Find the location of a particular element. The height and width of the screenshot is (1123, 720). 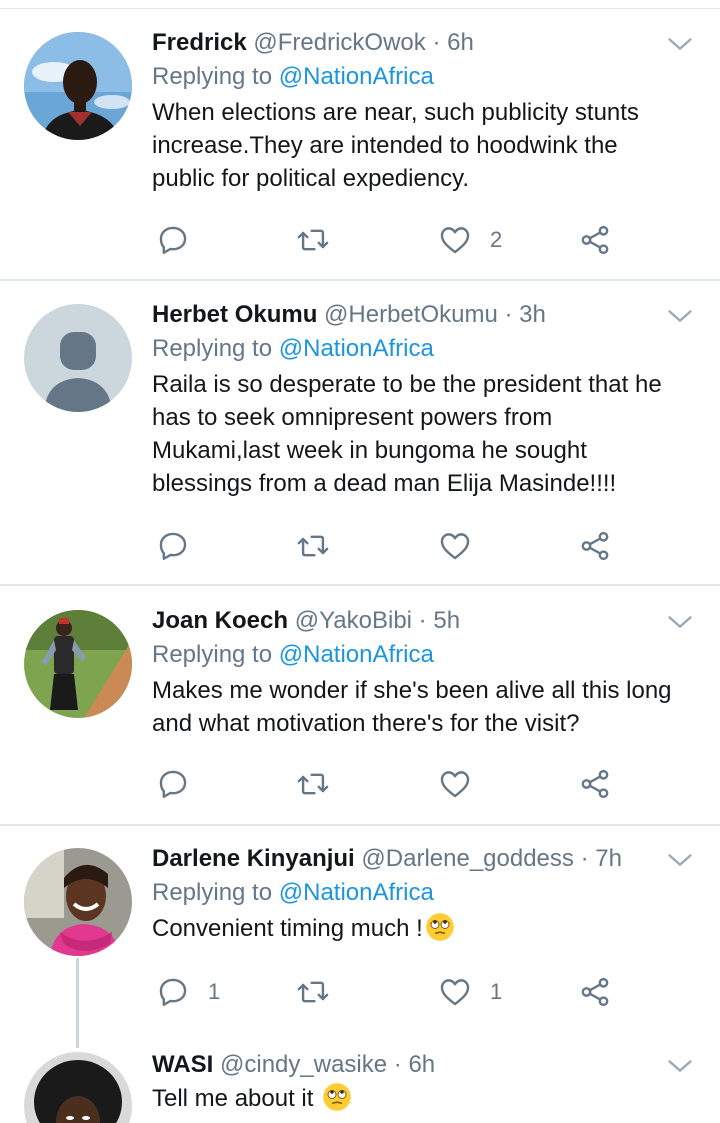

display-name: Joan Koech is located at coordinates (220, 620).